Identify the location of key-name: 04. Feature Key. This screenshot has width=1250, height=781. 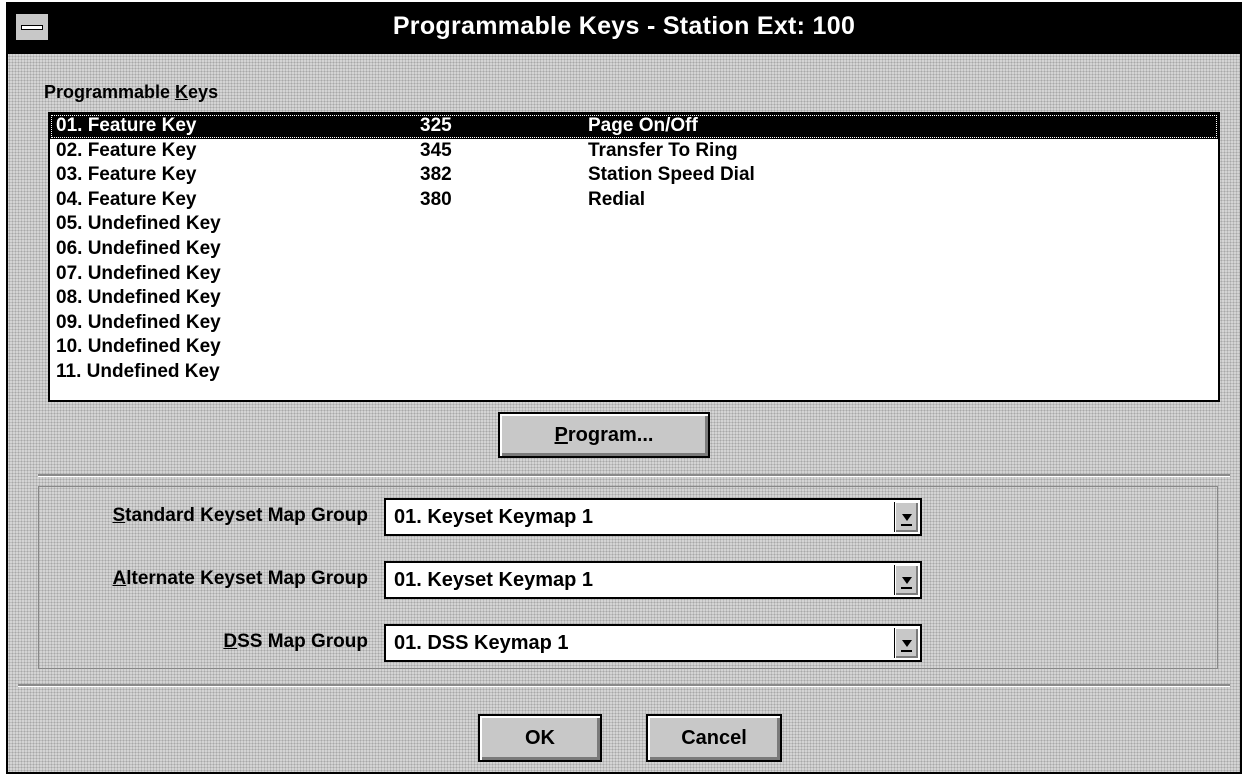
(126, 199).